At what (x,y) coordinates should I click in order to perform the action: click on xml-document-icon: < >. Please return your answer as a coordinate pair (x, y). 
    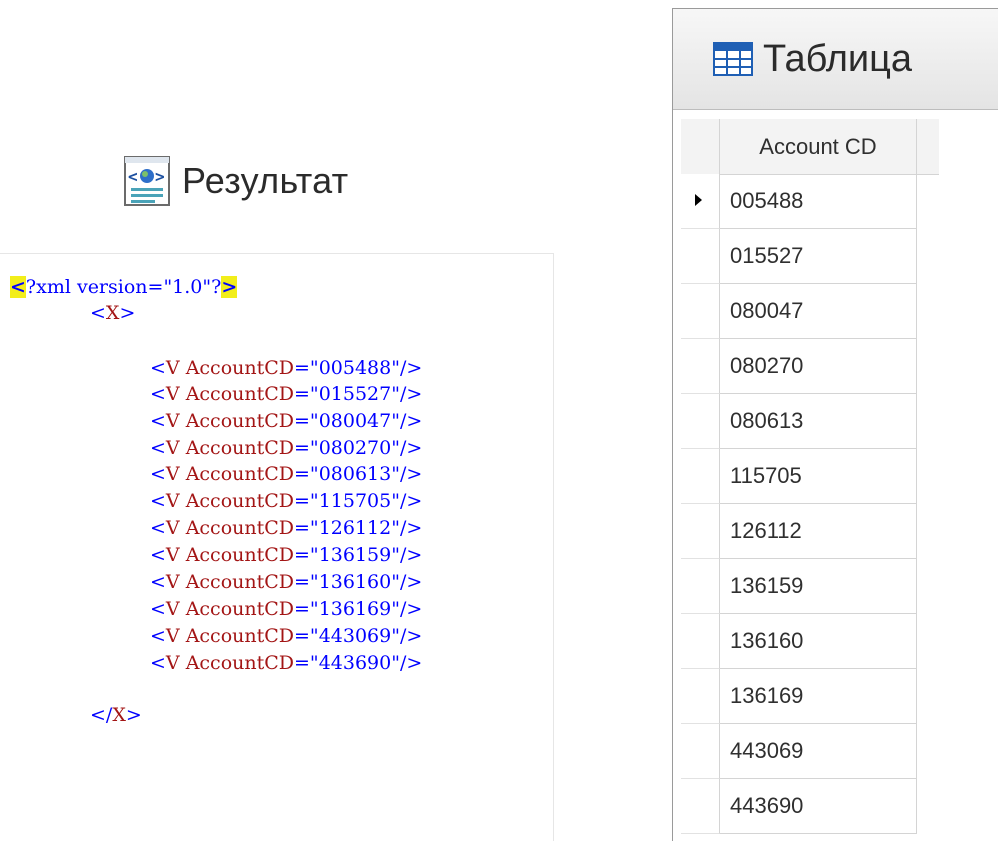
    Looking at the image, I should click on (148, 181).